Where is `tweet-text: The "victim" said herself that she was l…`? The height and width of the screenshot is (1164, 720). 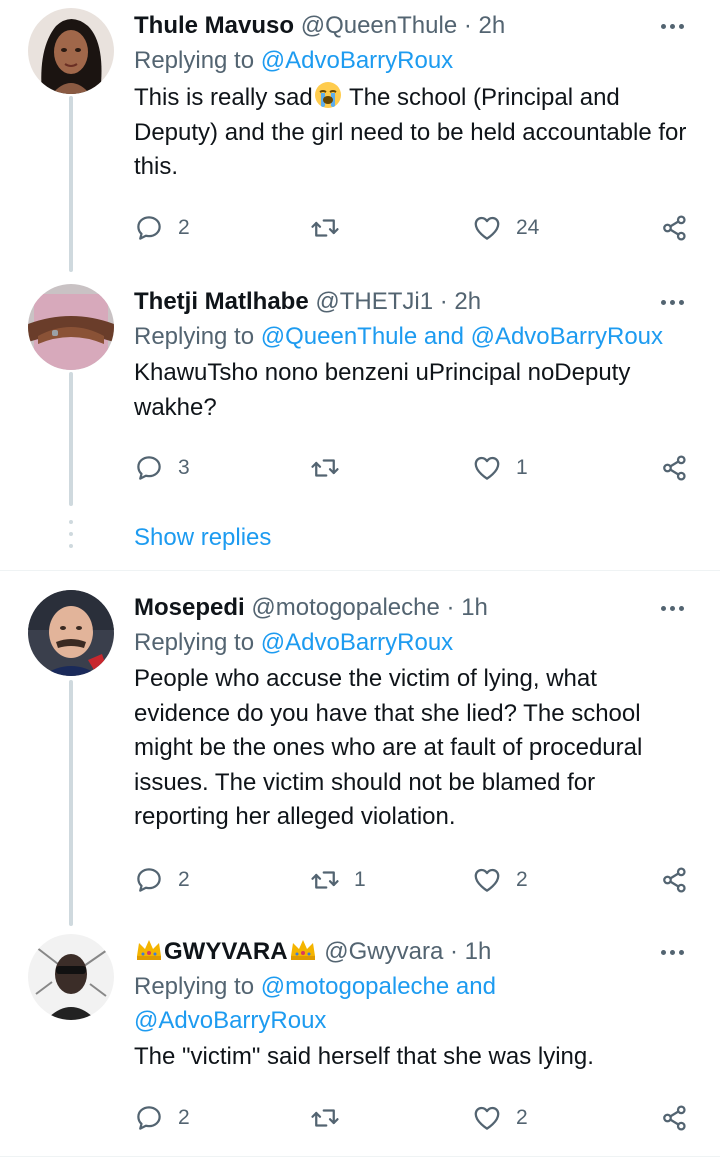
tweet-text: The "victim" said herself that she was l… is located at coordinates (364, 1056).